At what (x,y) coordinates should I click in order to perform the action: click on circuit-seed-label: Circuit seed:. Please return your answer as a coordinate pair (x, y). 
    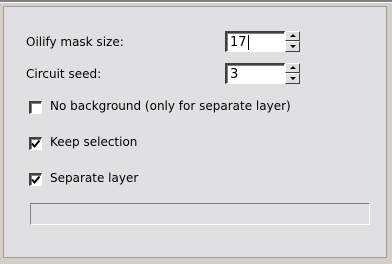
    Looking at the image, I should click on (64, 74).